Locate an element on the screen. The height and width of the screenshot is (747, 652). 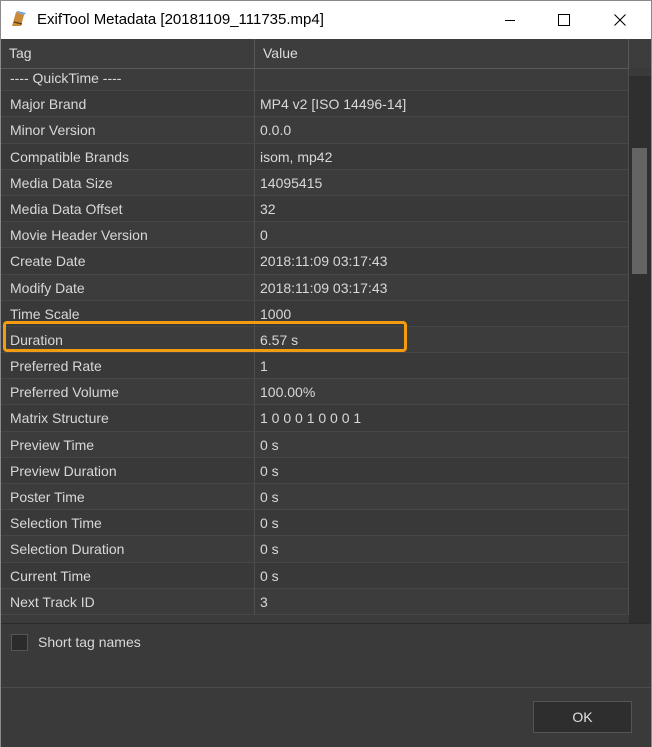
table-row: Poster Time 0 s is located at coordinates (315, 497).